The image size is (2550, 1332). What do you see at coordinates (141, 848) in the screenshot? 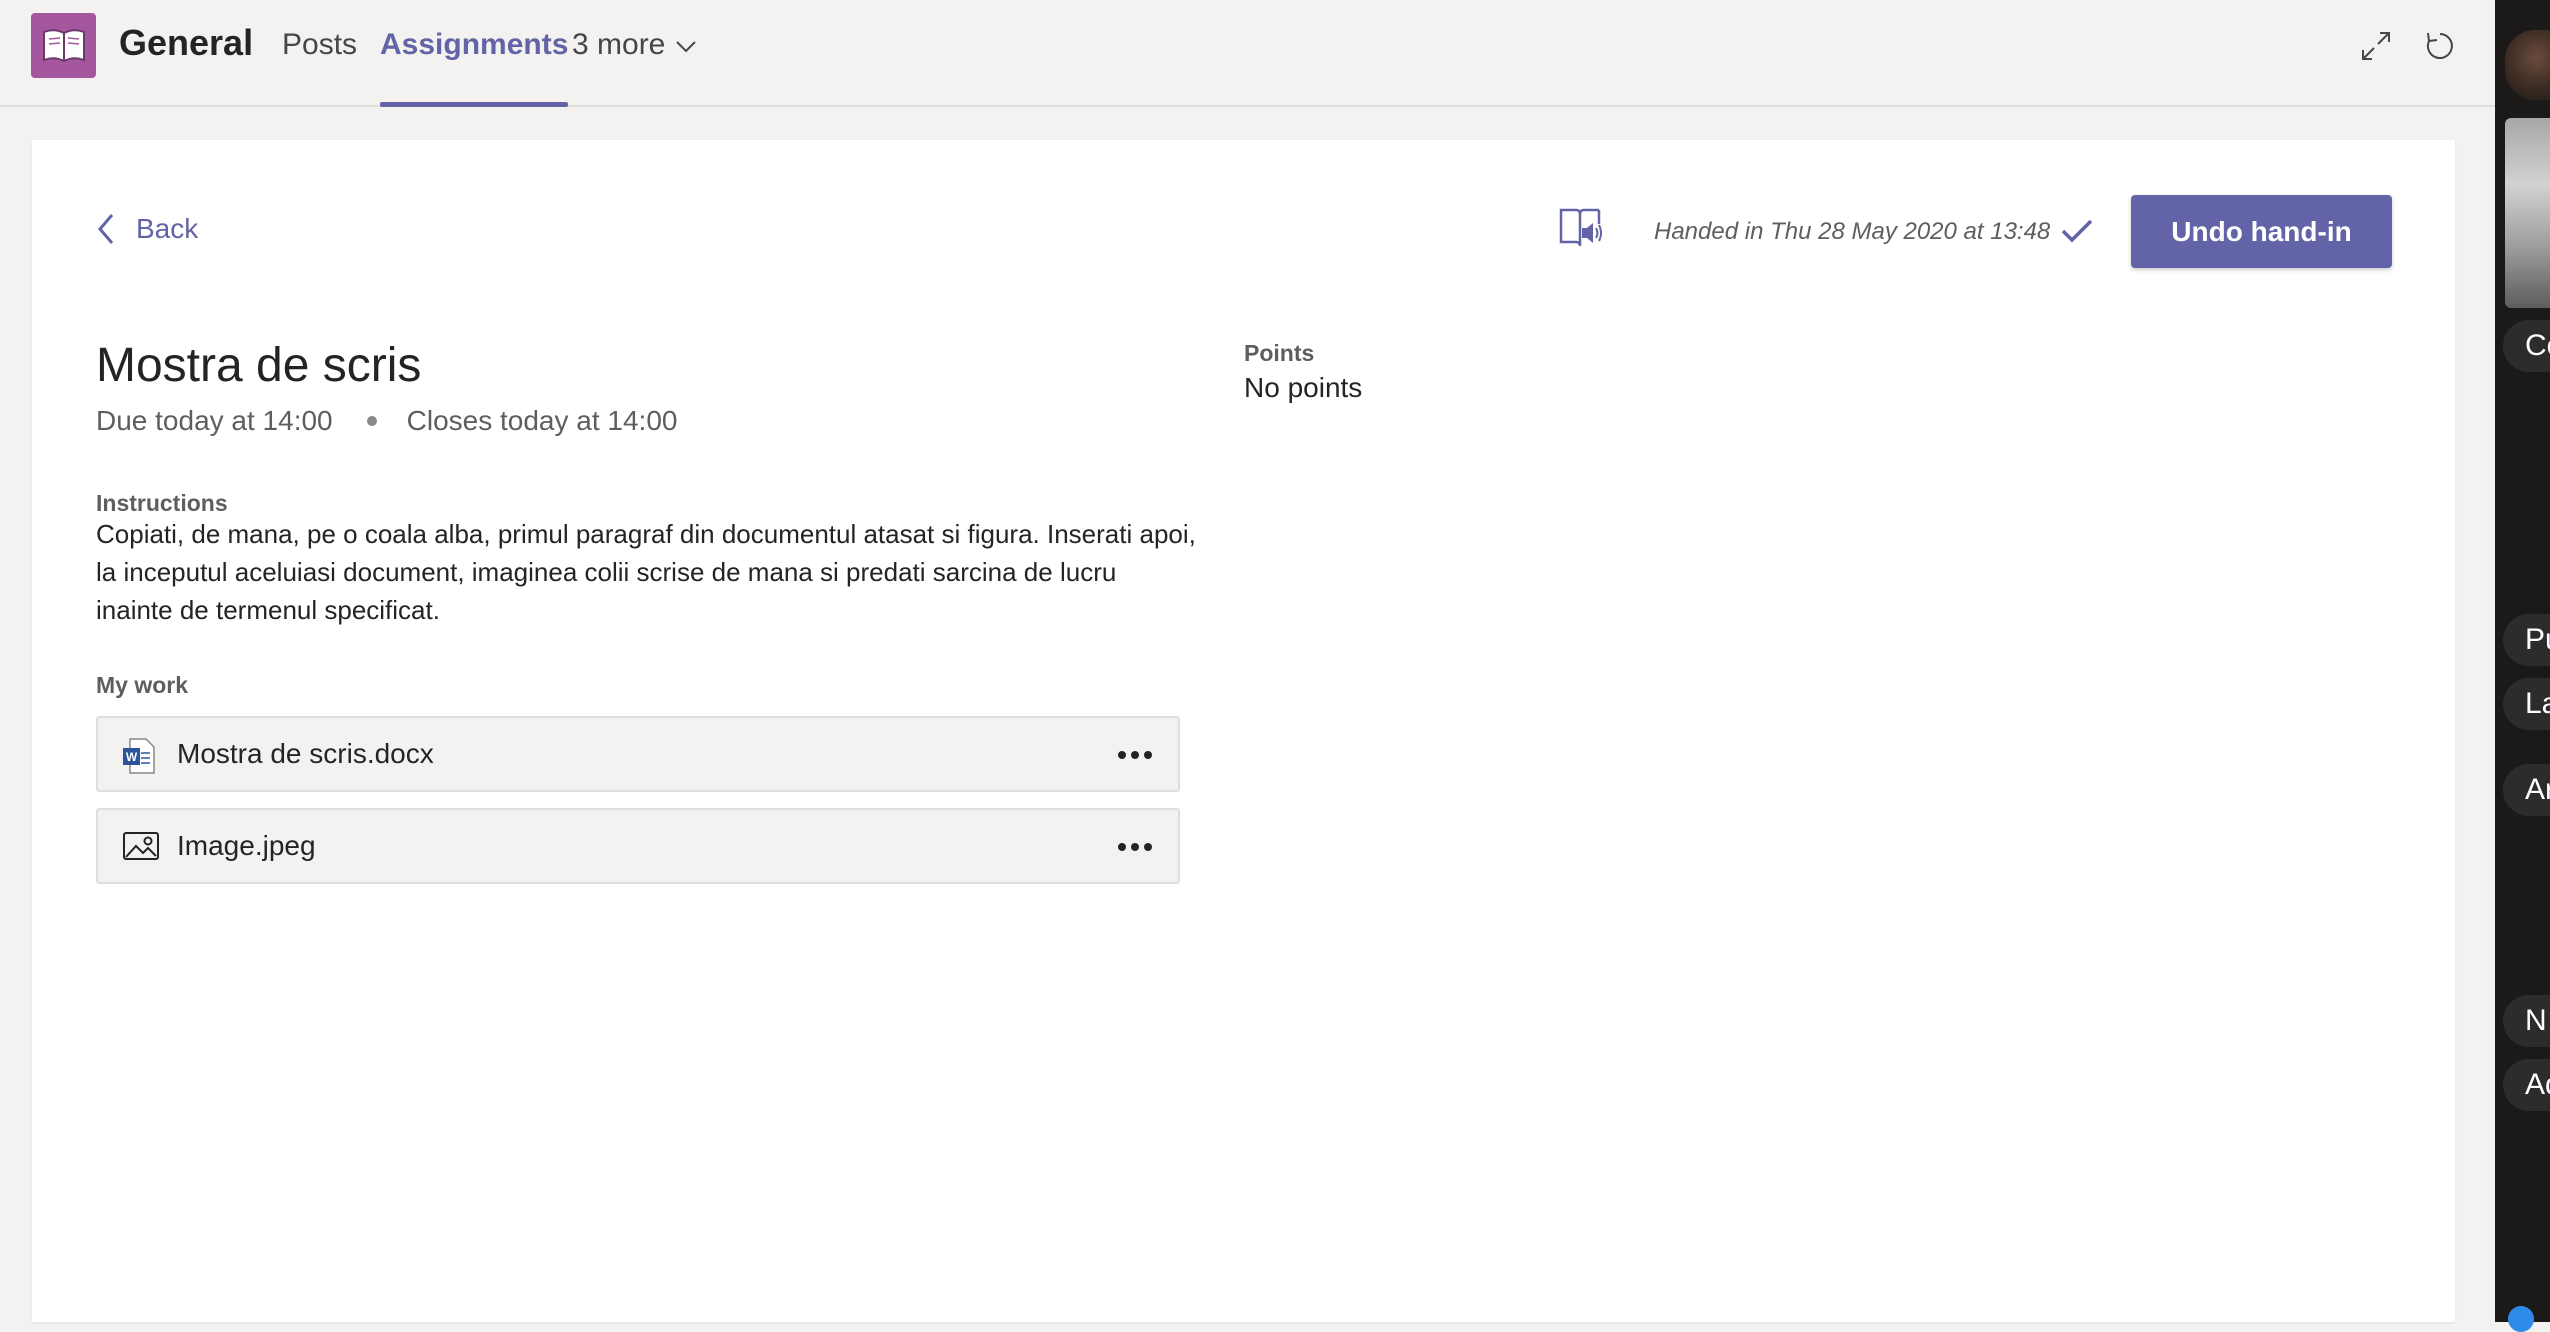
I see `image-file-icon` at bounding box center [141, 848].